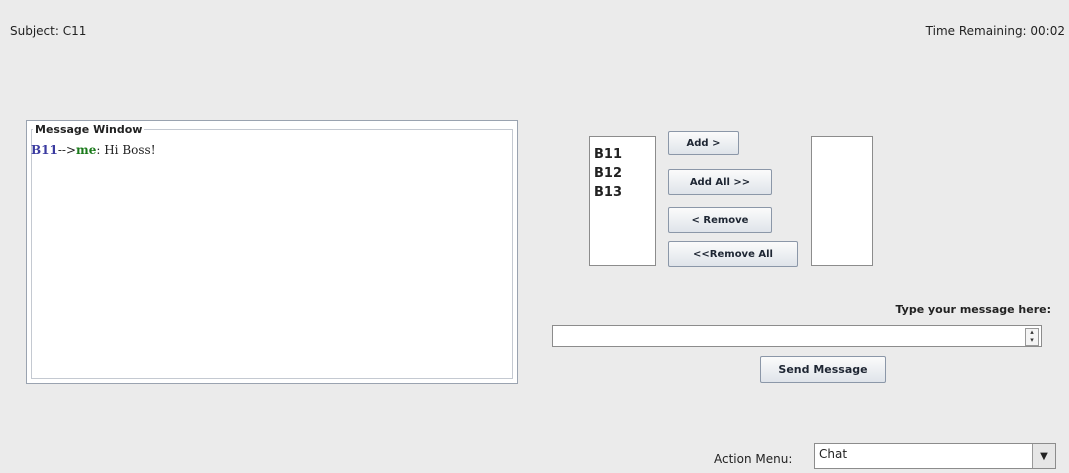 The image size is (1069, 473). Describe the element at coordinates (703, 143) in the screenshot. I see `add-button: Add >` at that location.